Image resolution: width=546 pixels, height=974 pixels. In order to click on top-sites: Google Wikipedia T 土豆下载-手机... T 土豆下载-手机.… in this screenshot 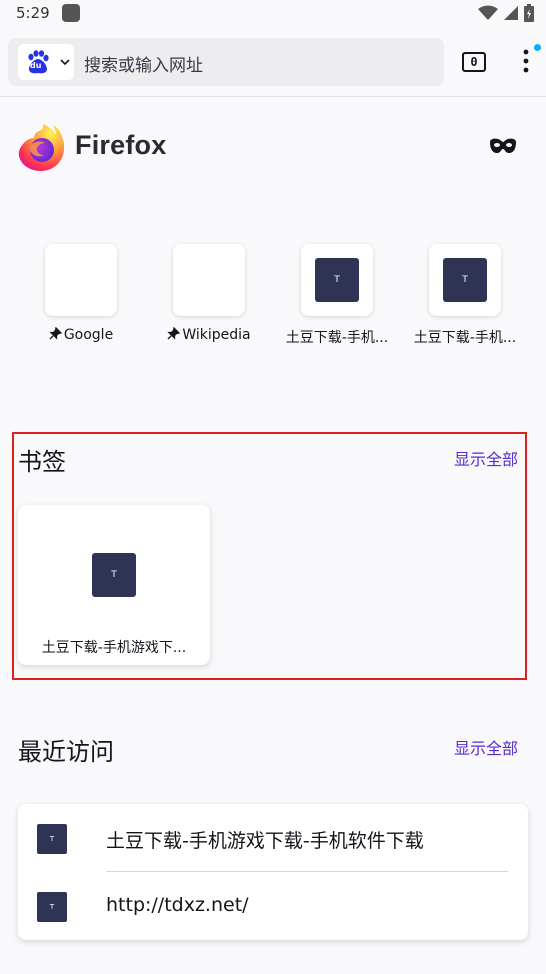, I will do `click(273, 299)`.